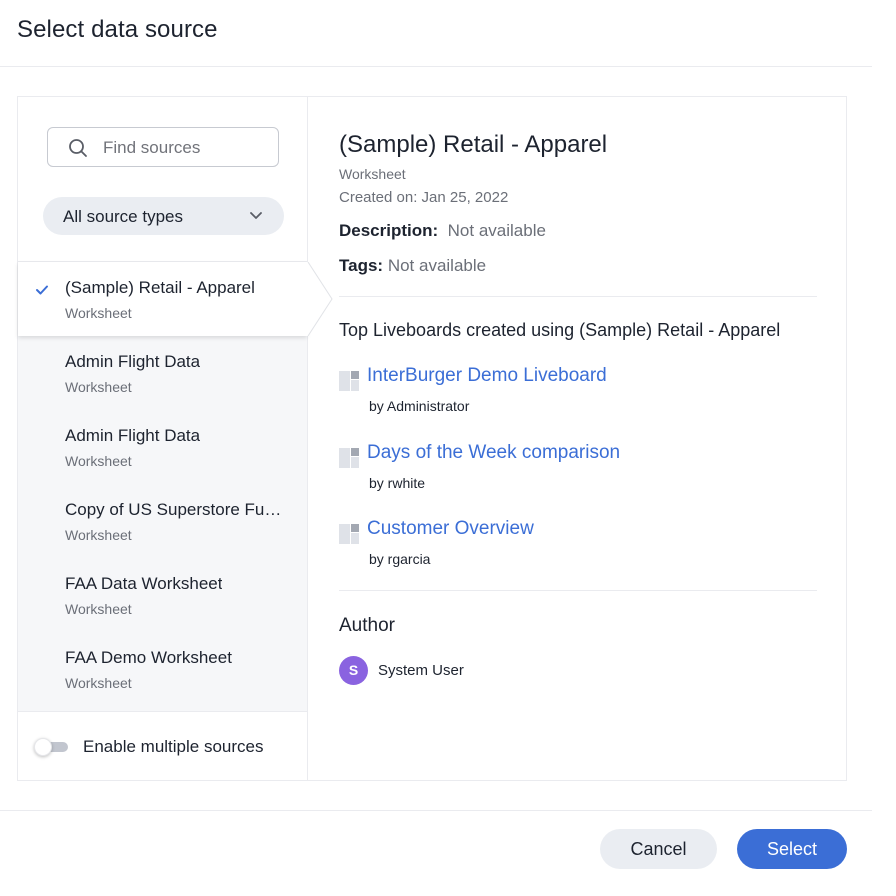  I want to click on liveboard-author: by rgarcia, so click(400, 559).